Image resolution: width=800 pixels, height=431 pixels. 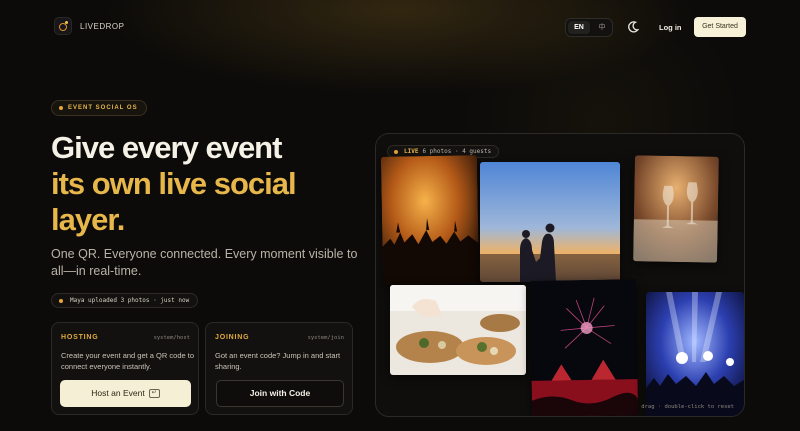 I want to click on logo-icon, so click(x=63, y=26).